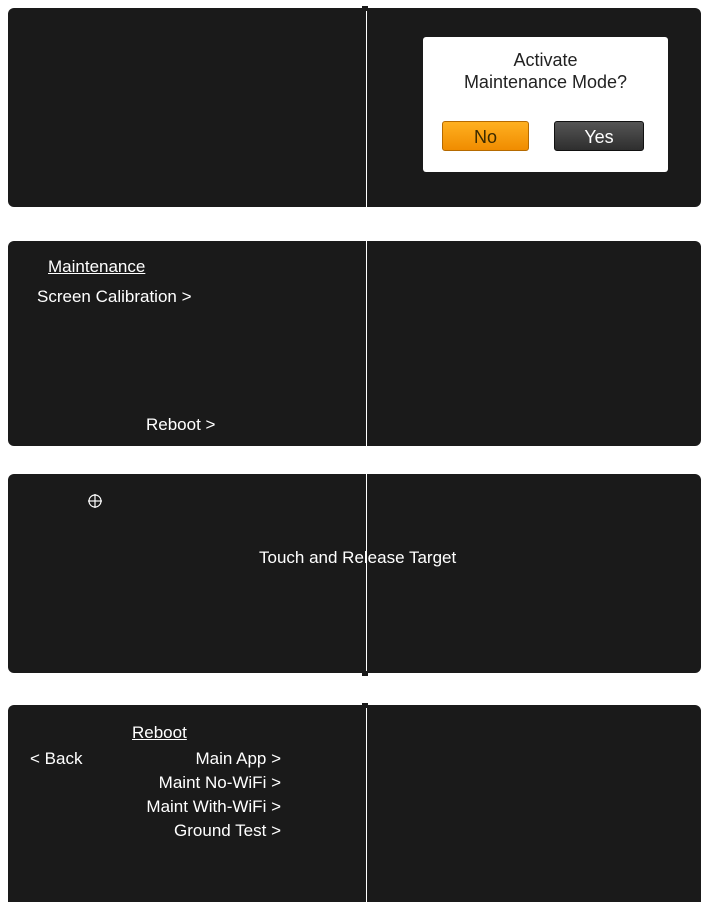  What do you see at coordinates (227, 831) in the screenshot?
I see `reboot-option-ground-test: Ground Test >` at bounding box center [227, 831].